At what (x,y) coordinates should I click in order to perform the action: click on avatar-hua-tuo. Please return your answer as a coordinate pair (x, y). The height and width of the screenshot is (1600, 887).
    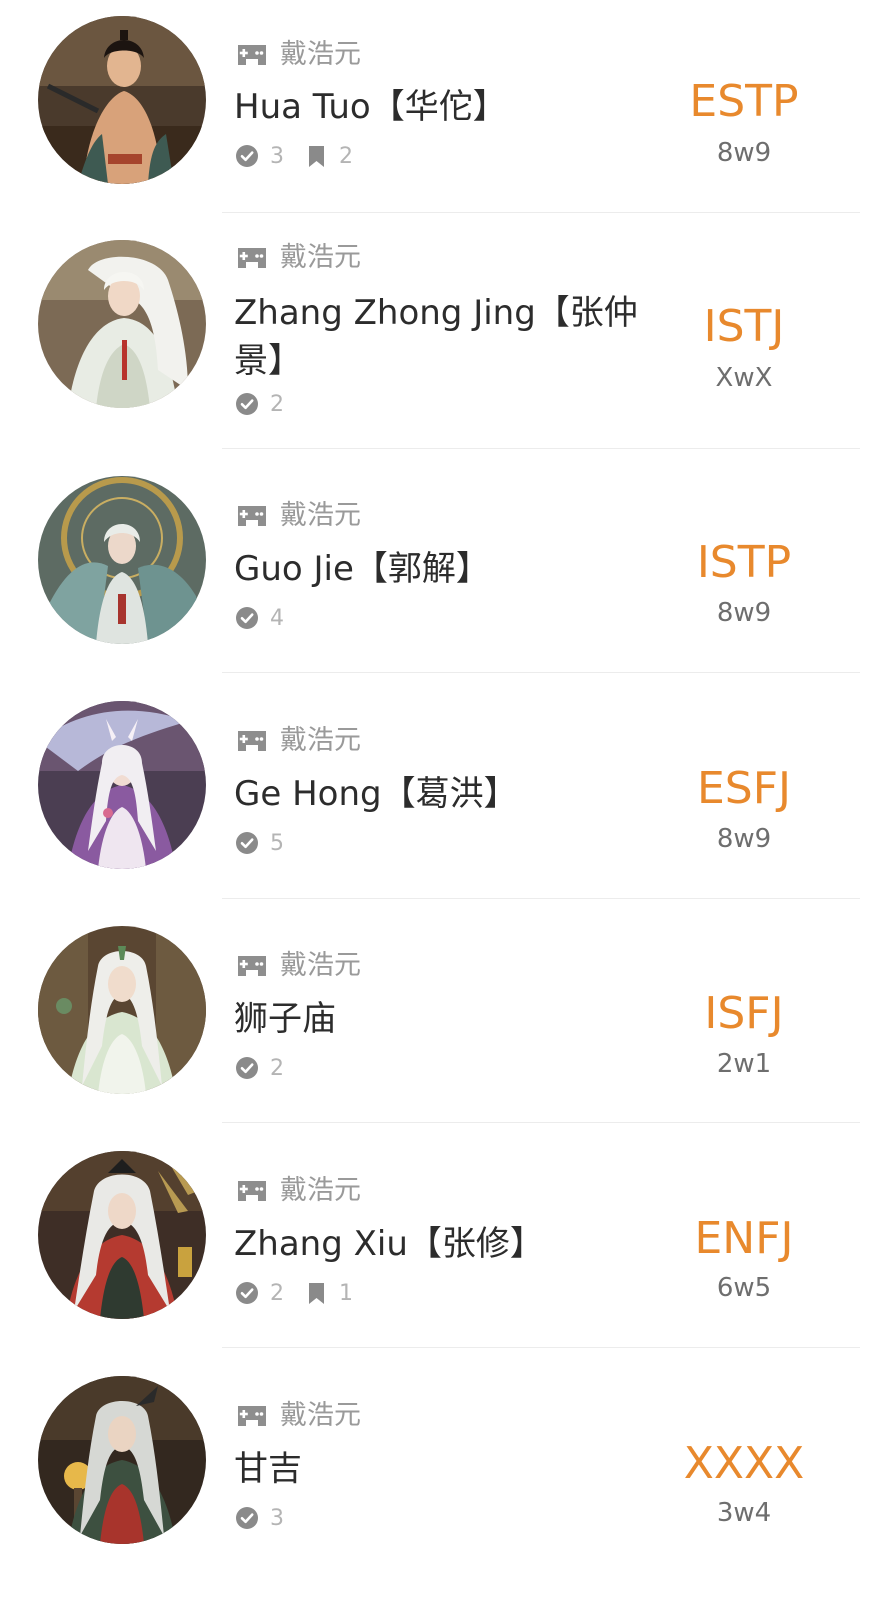
    Looking at the image, I should click on (122, 100).